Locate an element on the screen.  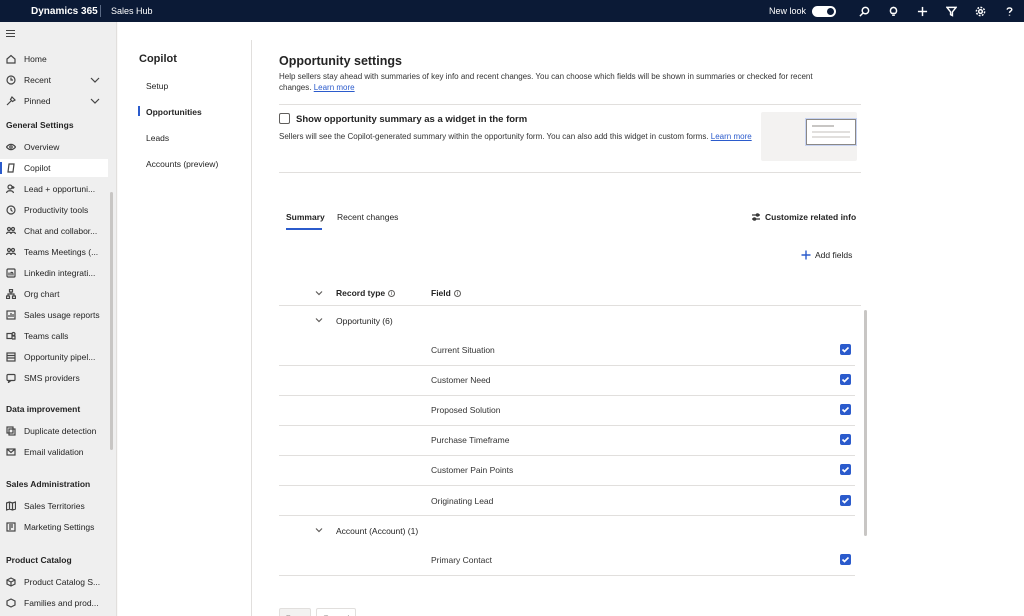
widget-preview-card is located at coordinates (831, 132).